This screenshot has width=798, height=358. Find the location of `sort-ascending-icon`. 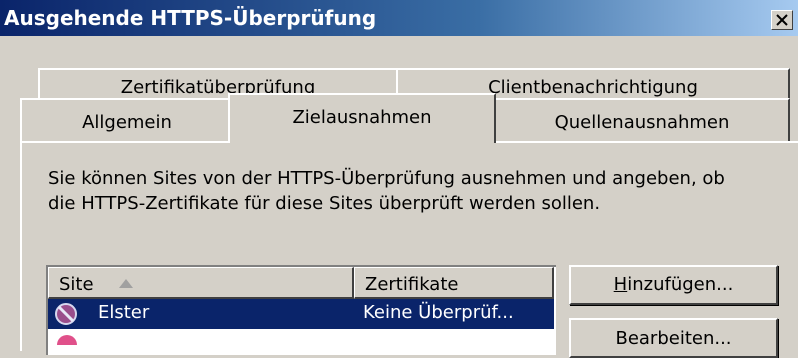

sort-ascending-icon is located at coordinates (126, 283).